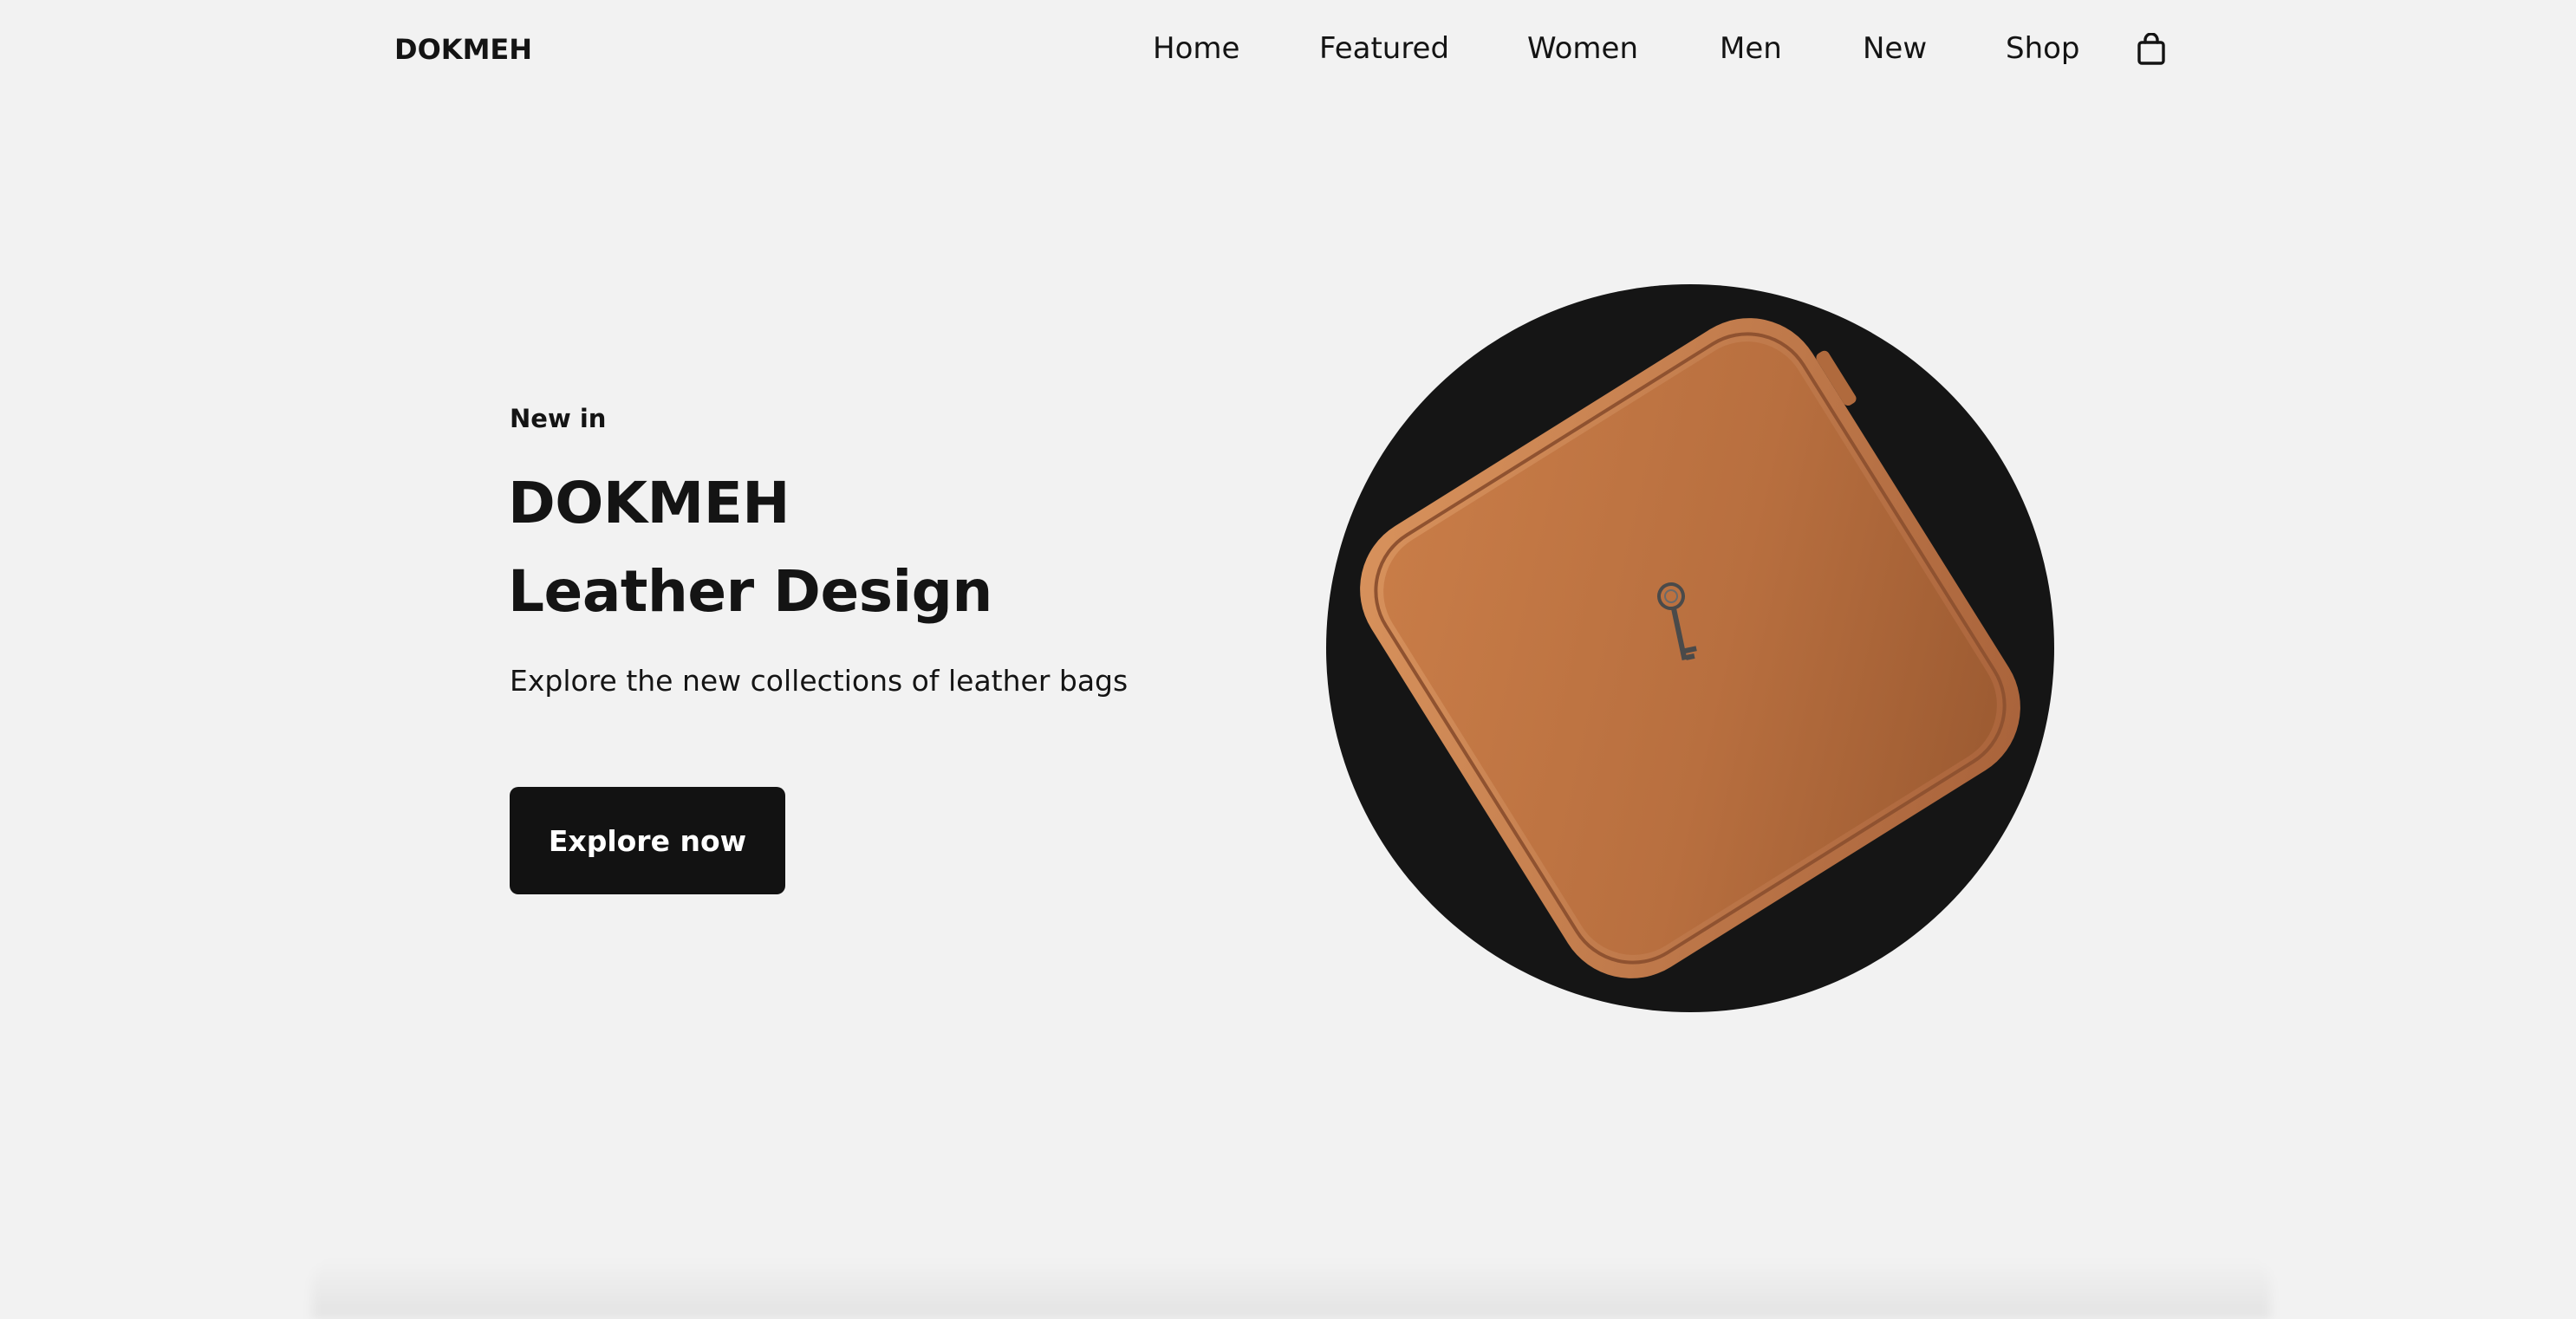 The image size is (2576, 1319). What do you see at coordinates (463, 49) in the screenshot?
I see `brand-logo: DOKMEH` at bounding box center [463, 49].